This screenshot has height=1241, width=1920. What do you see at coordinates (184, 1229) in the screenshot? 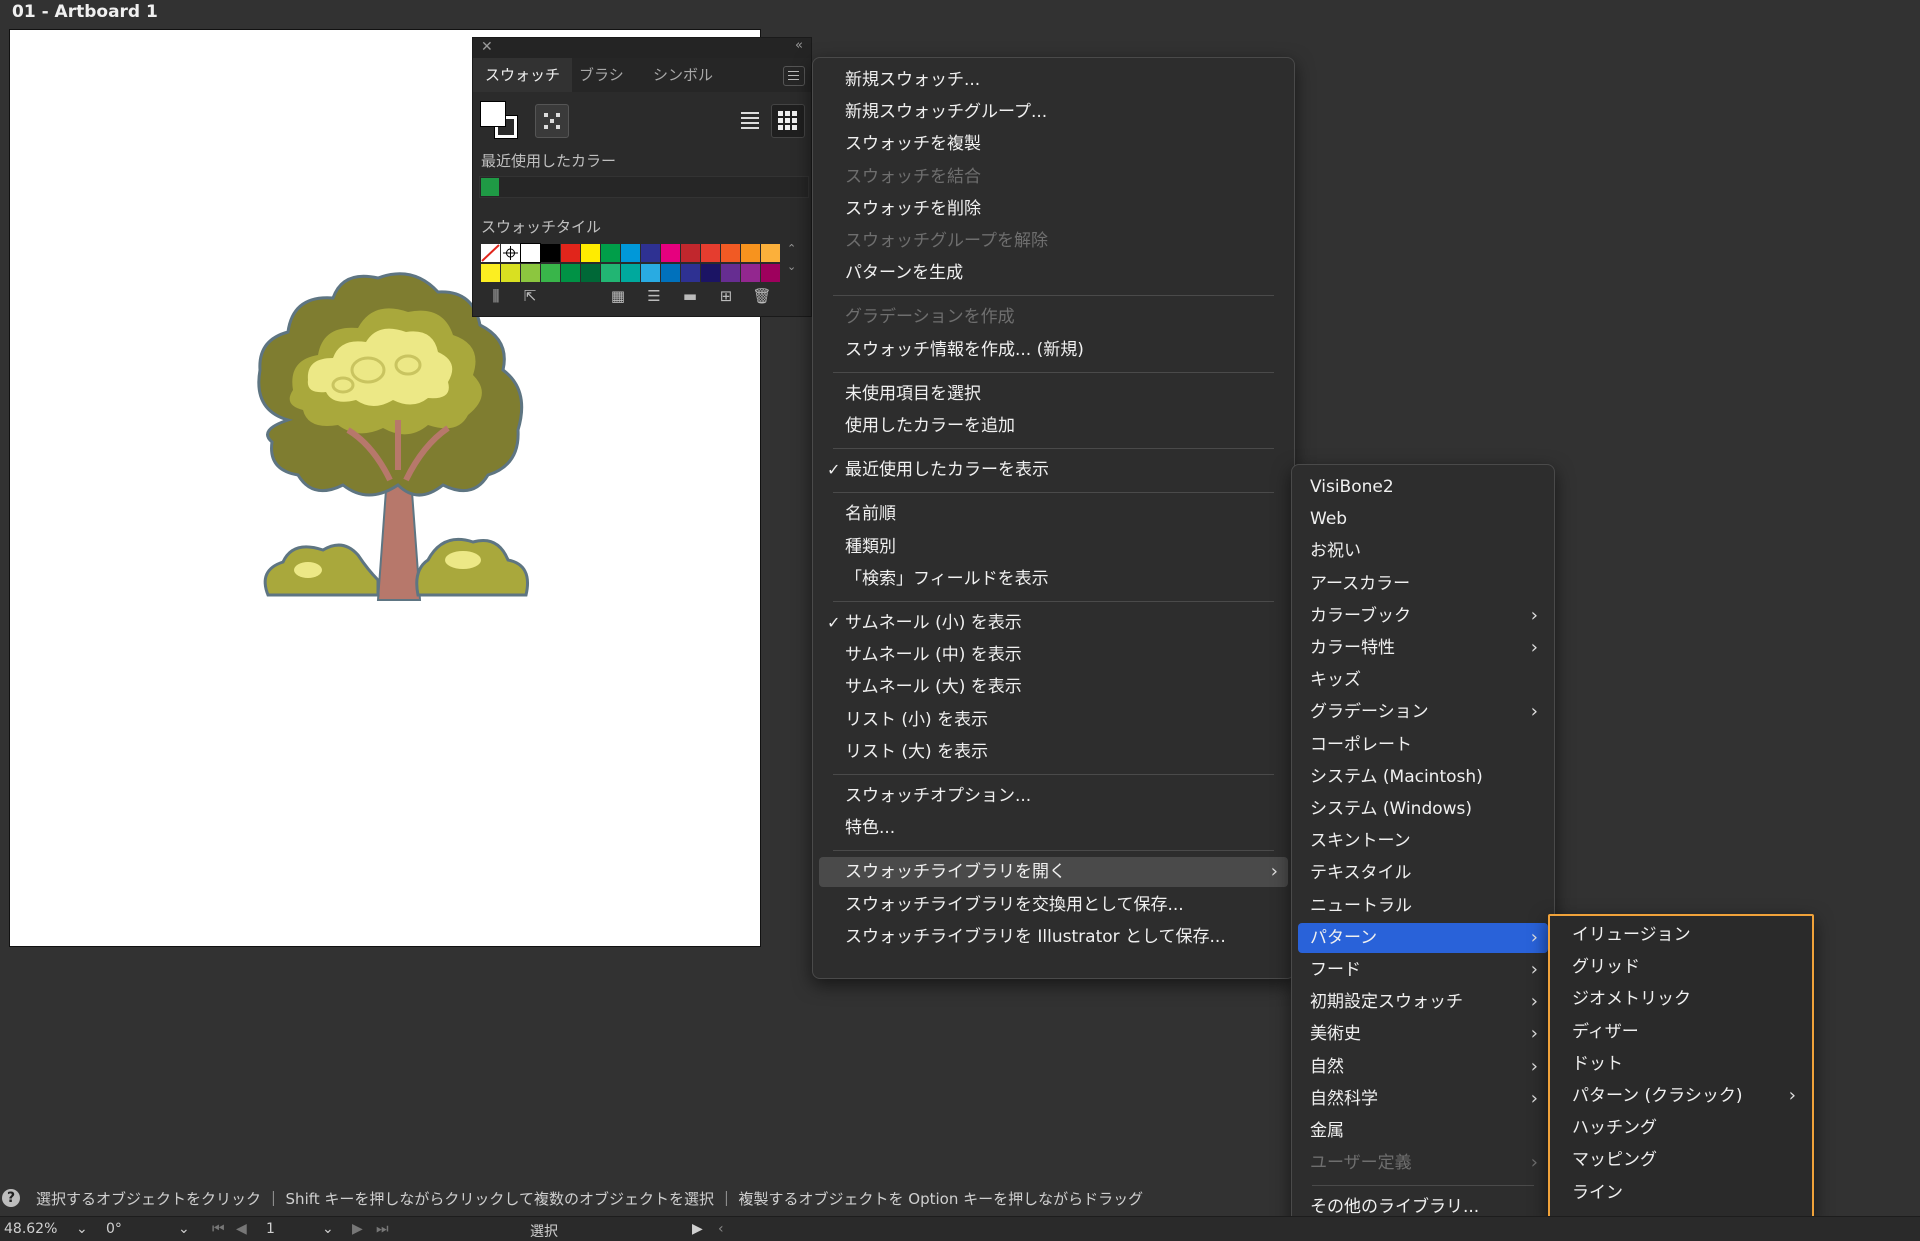
I see `rotation-dropdown-icon: ⌄` at bounding box center [184, 1229].